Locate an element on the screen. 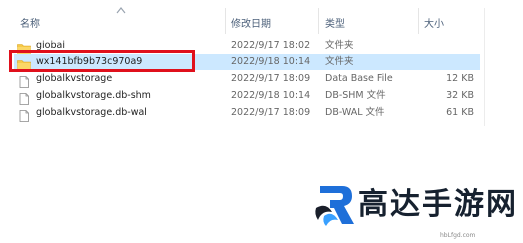 This screenshot has width=523, height=243. file-name: wx141bfb9b73c970a9 is located at coordinates (89, 61).